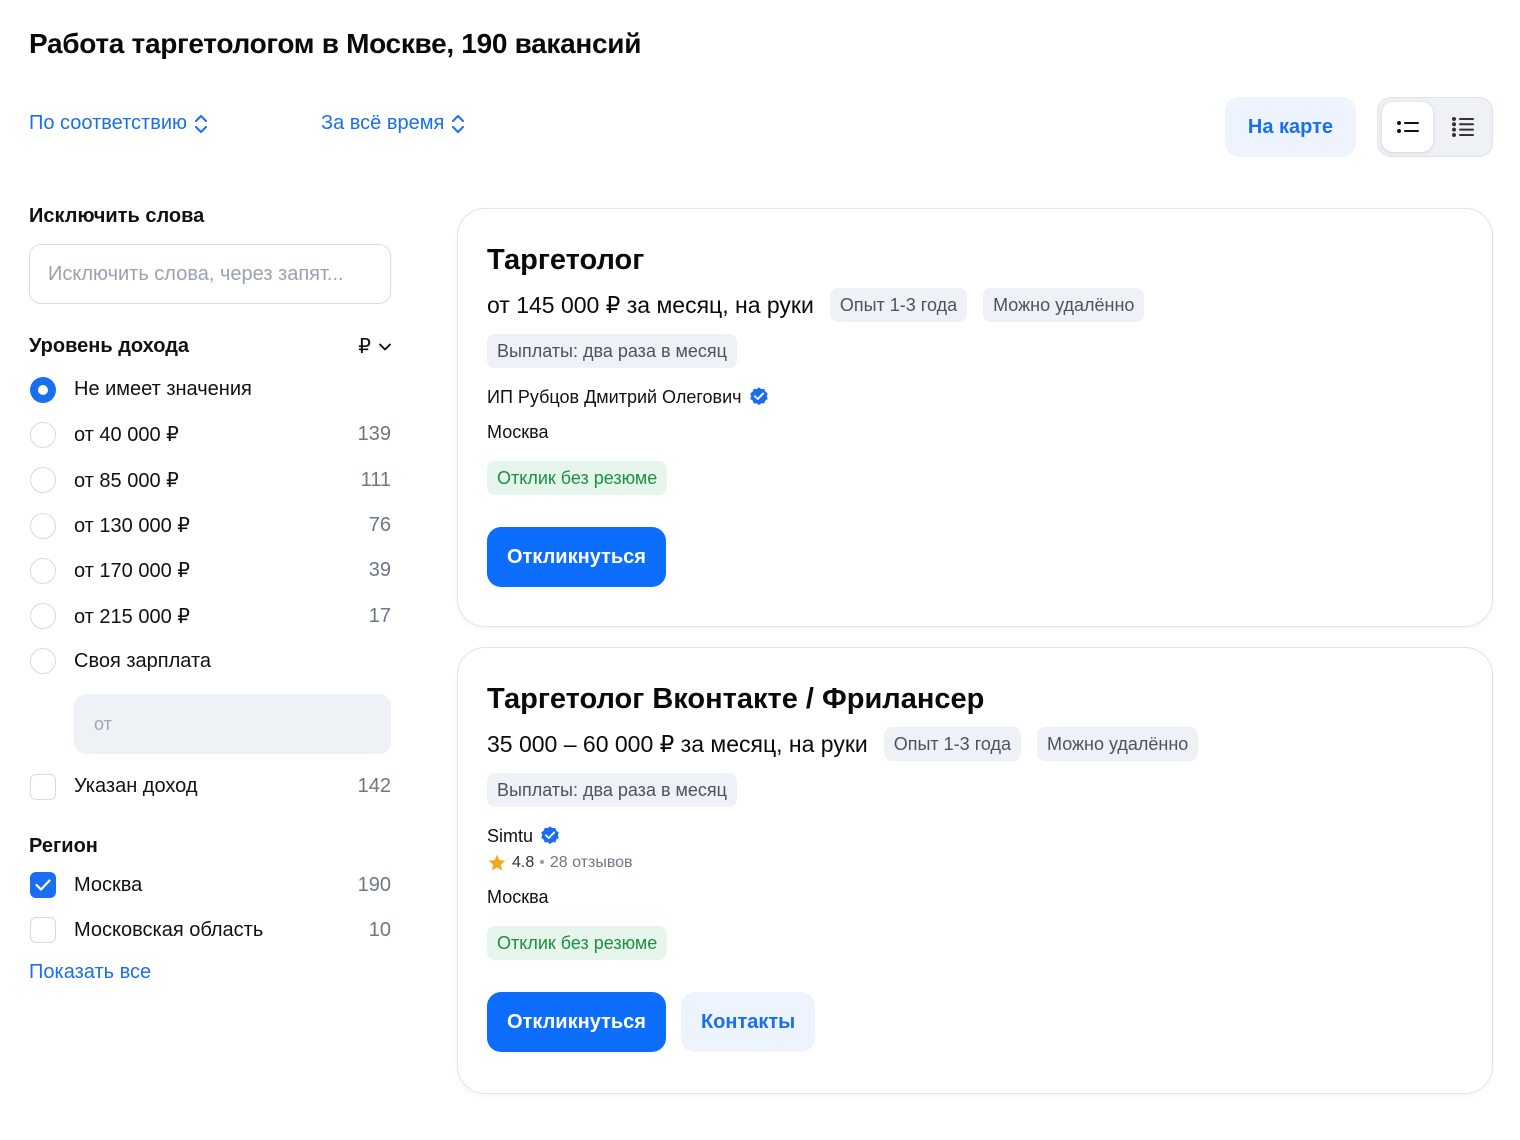 The image size is (1520, 1140). What do you see at coordinates (614, 397) in the screenshot?
I see `company-name: ИП Рубцов Дмитрий Олегович` at bounding box center [614, 397].